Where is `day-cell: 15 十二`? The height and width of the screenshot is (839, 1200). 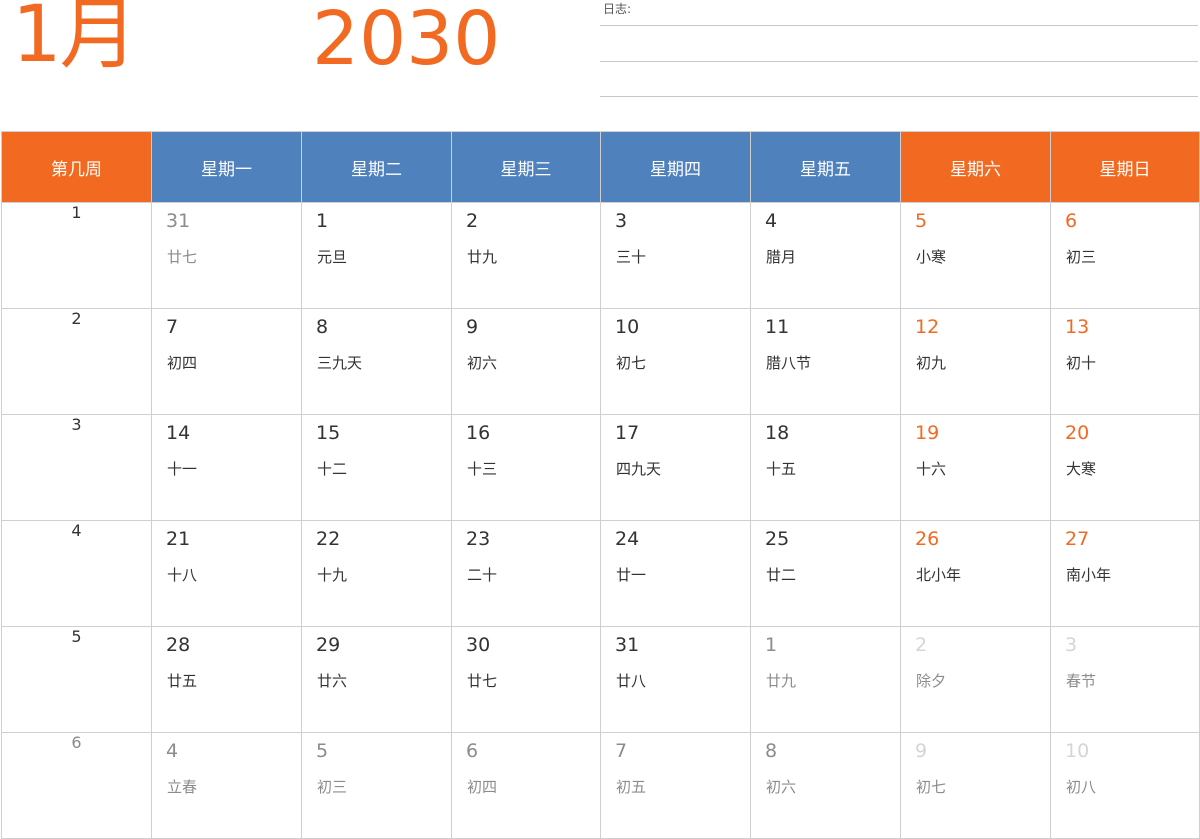
day-cell: 15 十二 is located at coordinates (376, 467).